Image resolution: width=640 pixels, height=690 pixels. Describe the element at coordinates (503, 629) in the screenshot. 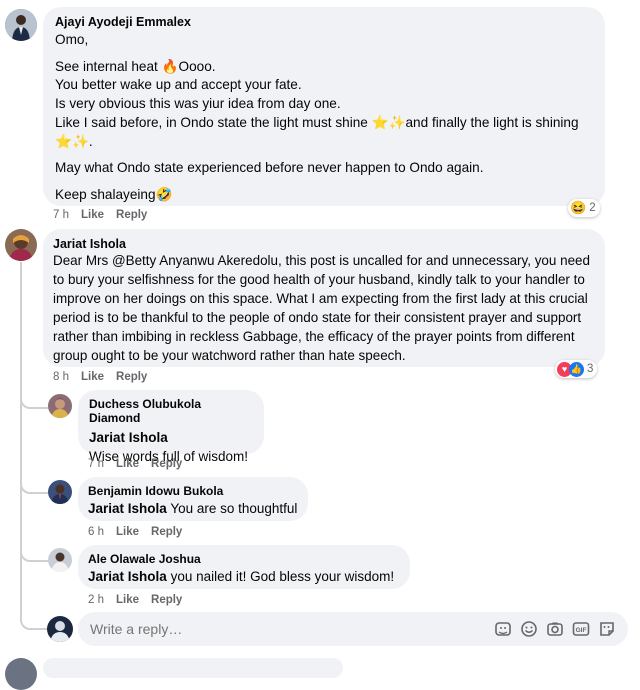

I see `sticker-icon` at that location.